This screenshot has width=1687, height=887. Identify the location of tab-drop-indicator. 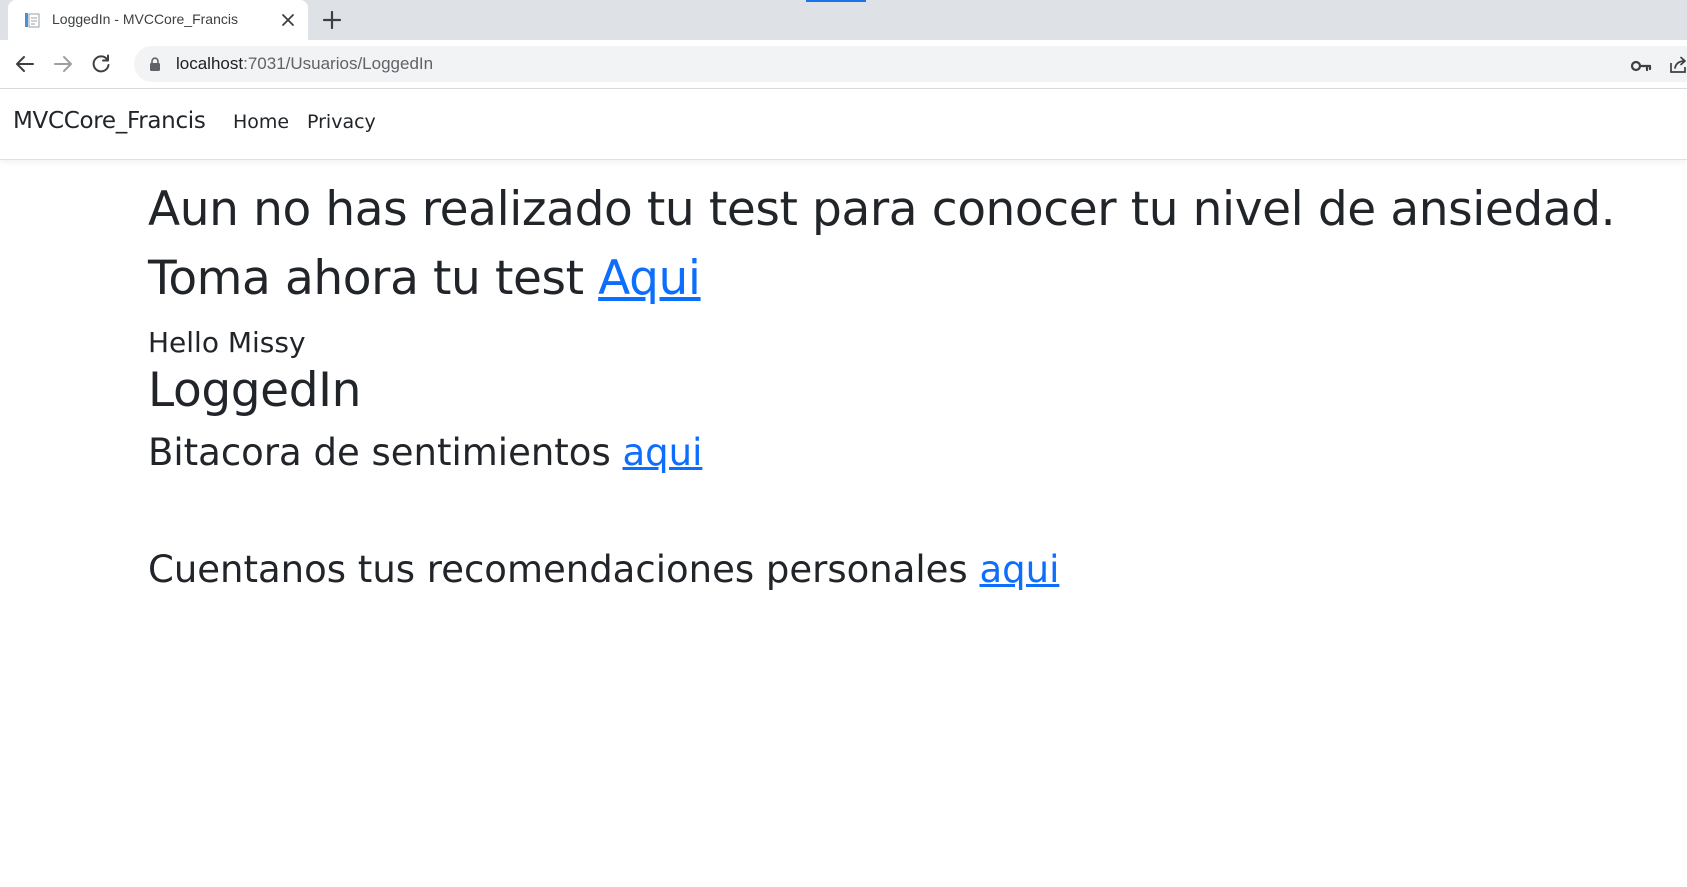
(836, 1).